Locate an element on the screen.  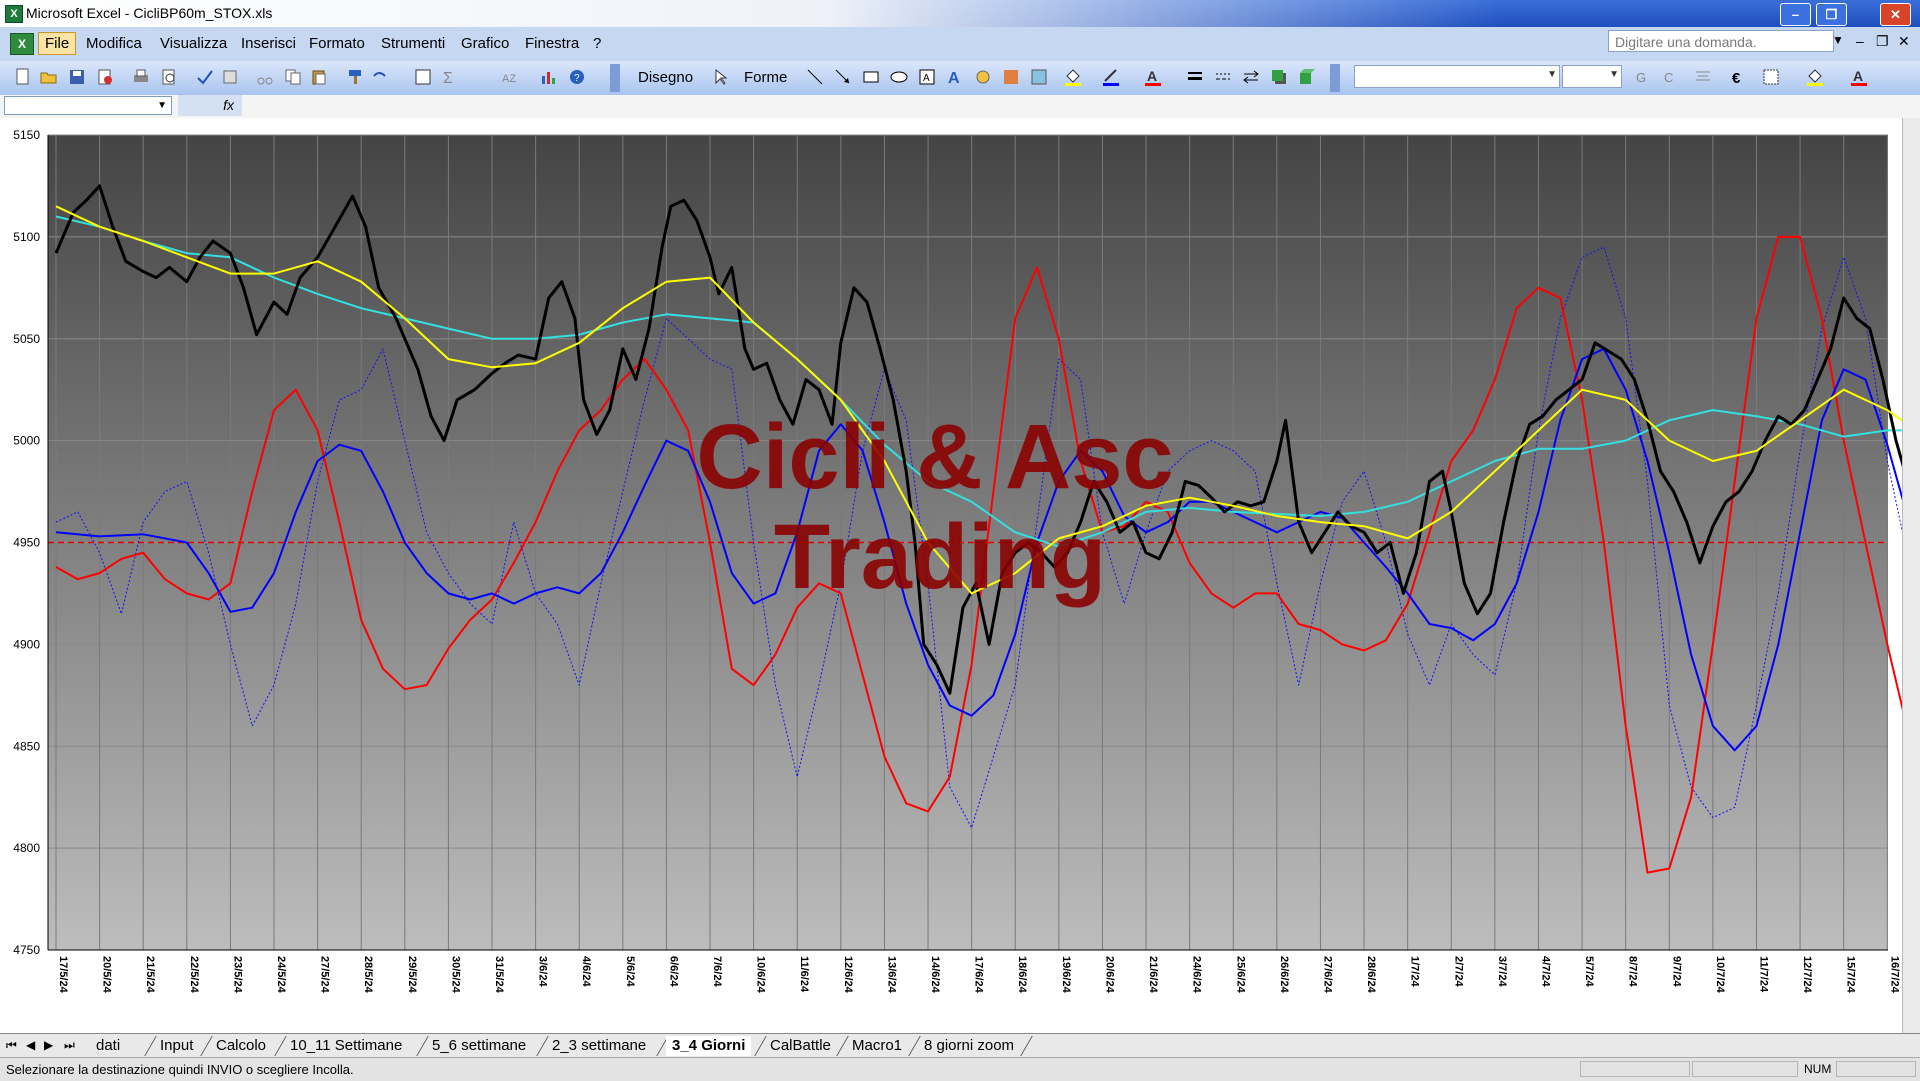
euro-icon: € is located at coordinates (1739, 77).